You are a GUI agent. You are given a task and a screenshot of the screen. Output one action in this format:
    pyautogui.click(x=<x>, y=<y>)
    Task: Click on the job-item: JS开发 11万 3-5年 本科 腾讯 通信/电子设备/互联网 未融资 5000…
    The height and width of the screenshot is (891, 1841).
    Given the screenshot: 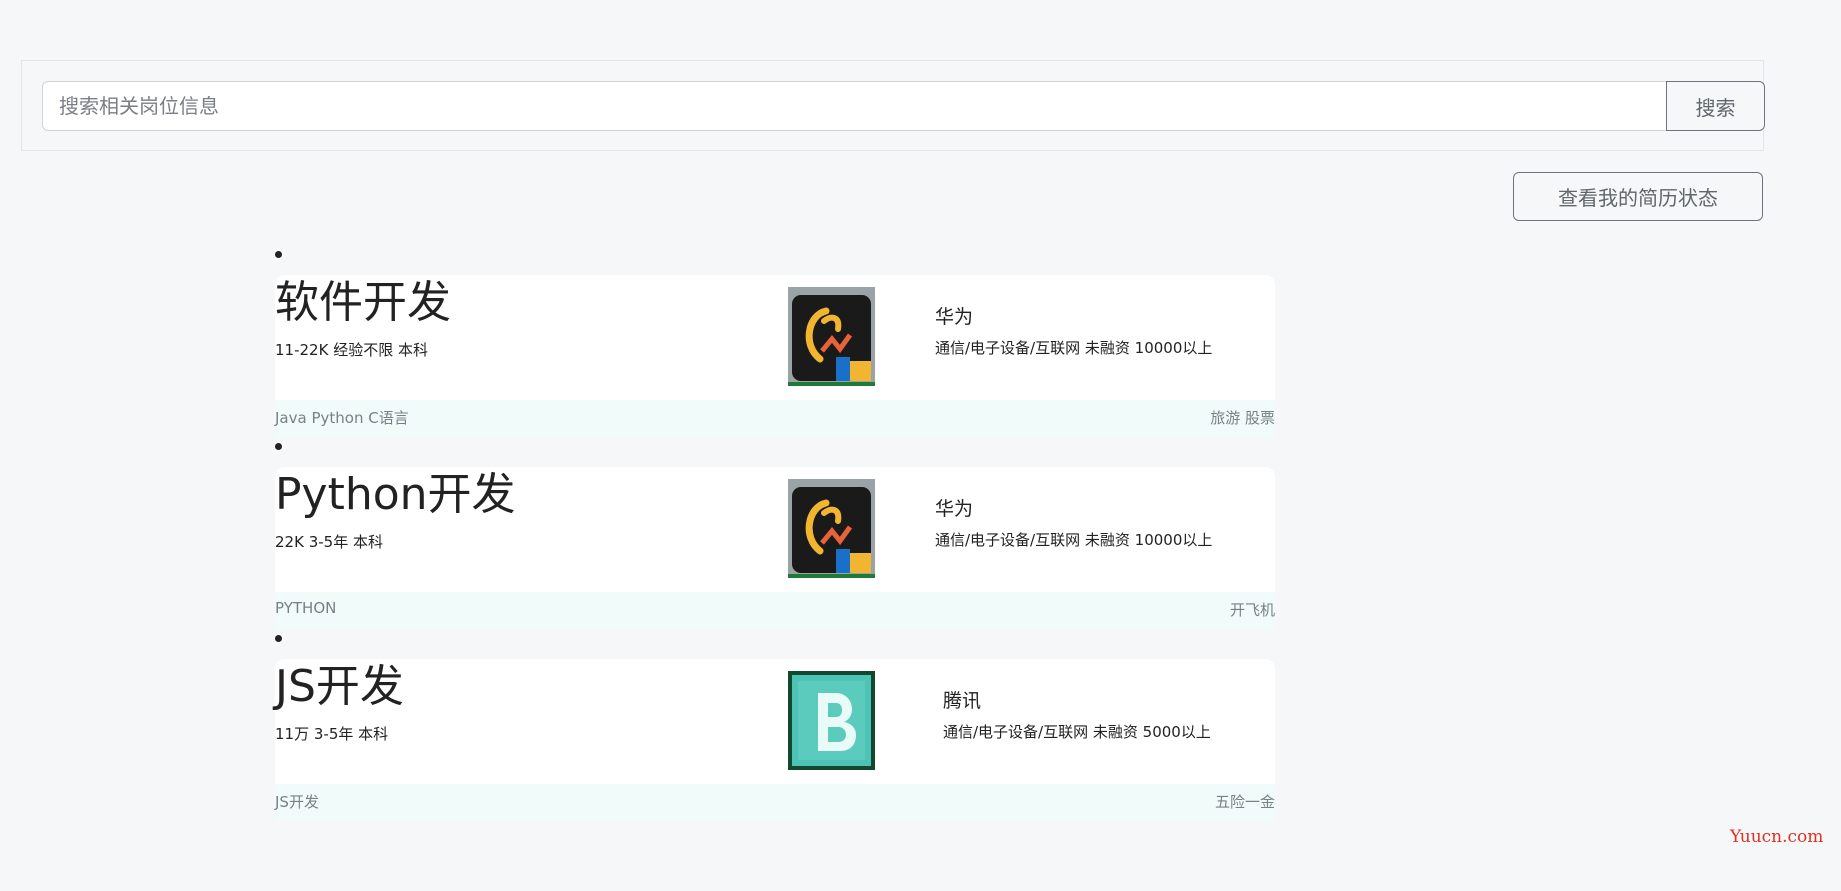 What is the action you would take?
    pyautogui.click(x=775, y=731)
    